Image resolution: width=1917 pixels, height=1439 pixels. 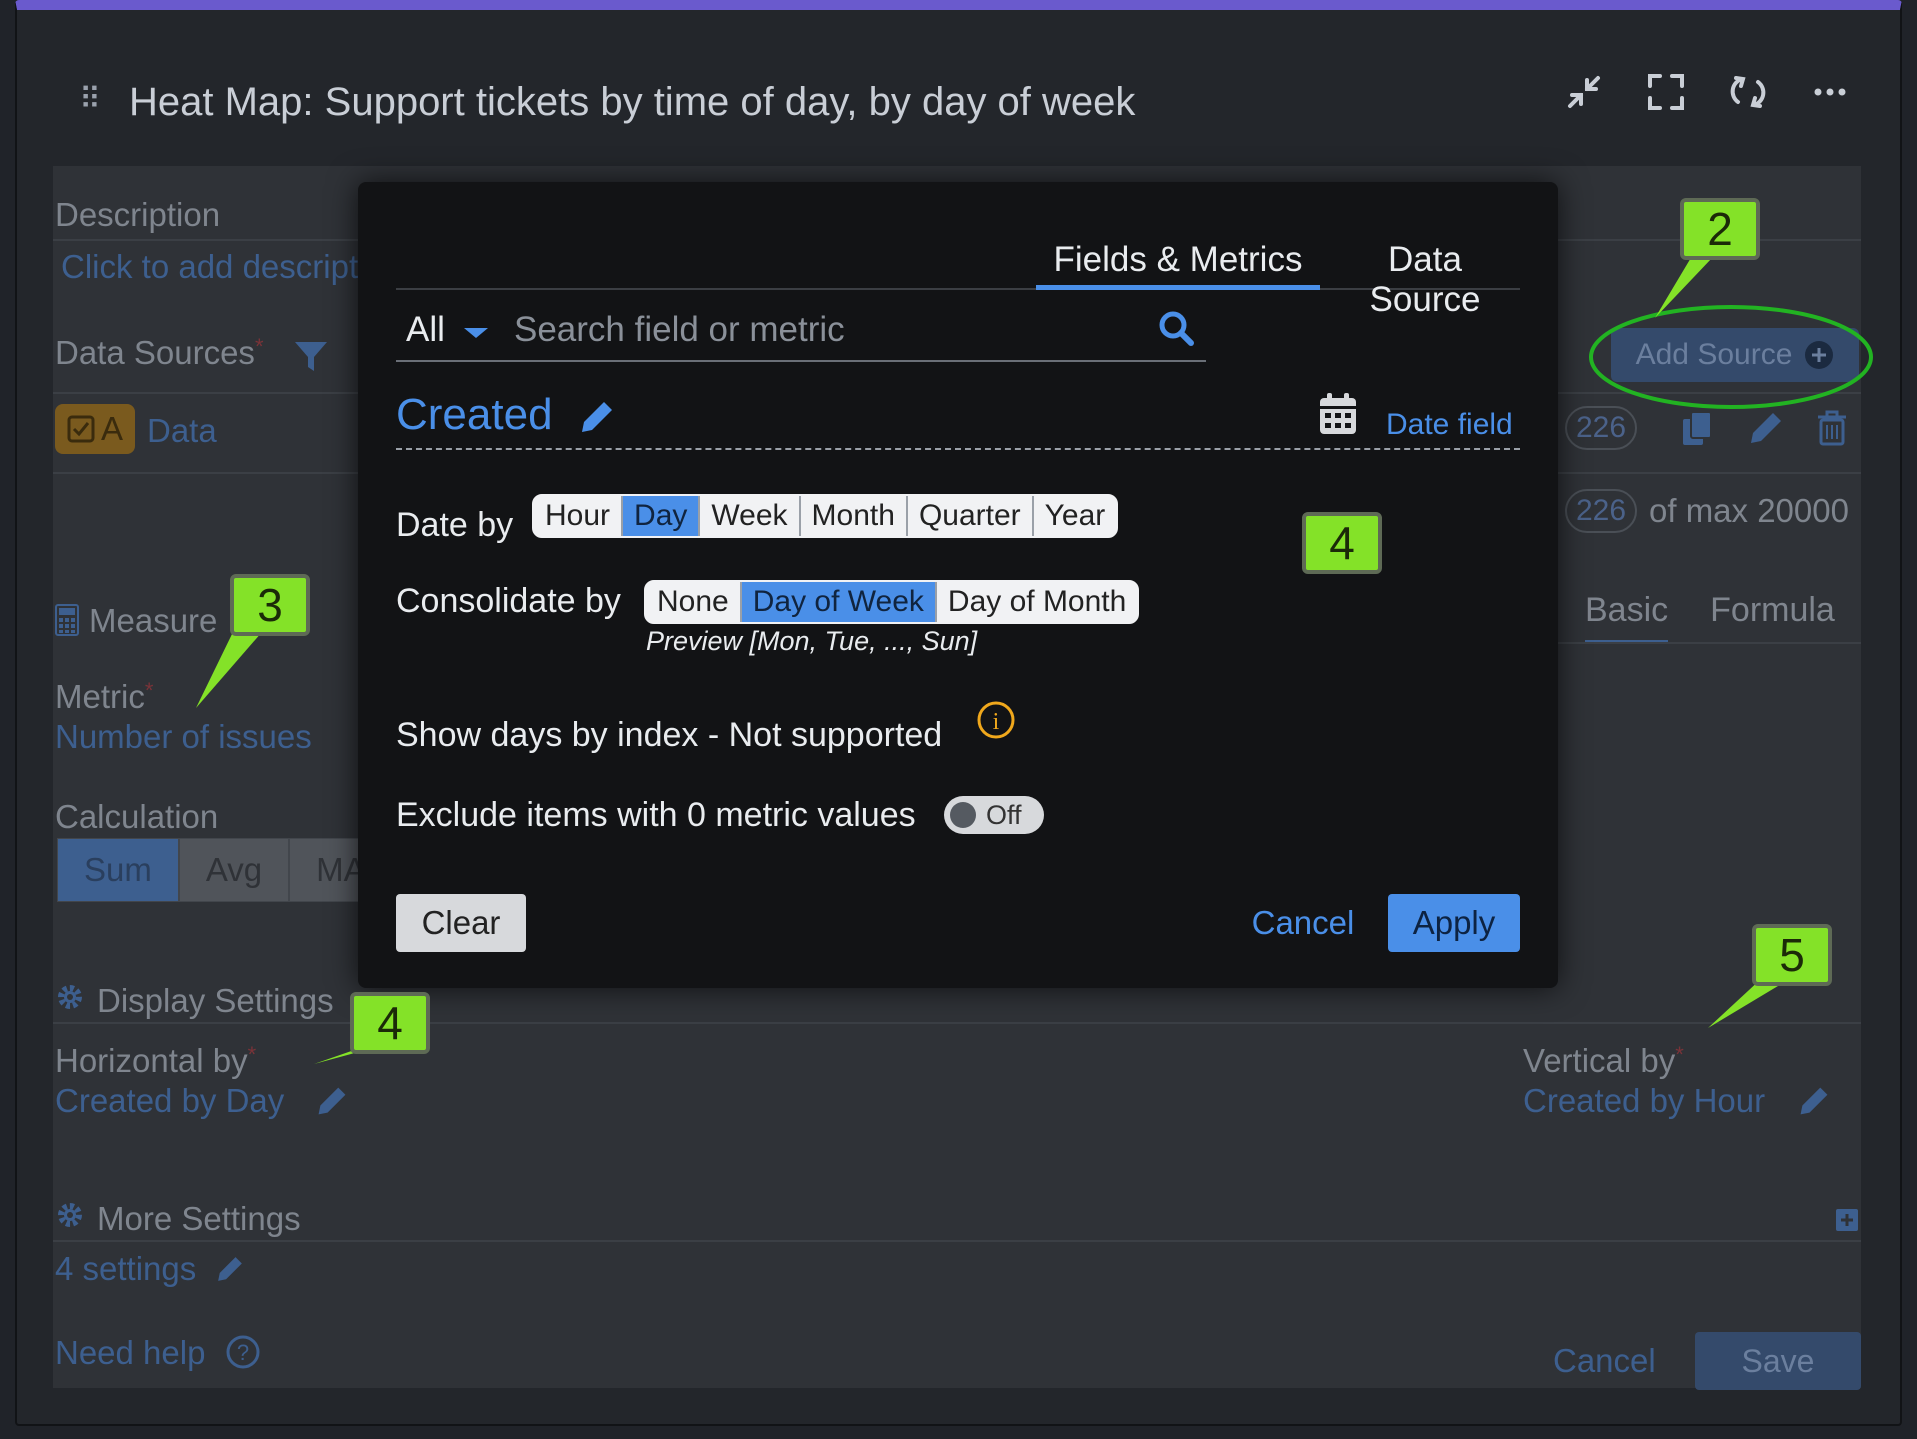 What do you see at coordinates (476, 333) in the screenshot?
I see `caret-down-icon` at bounding box center [476, 333].